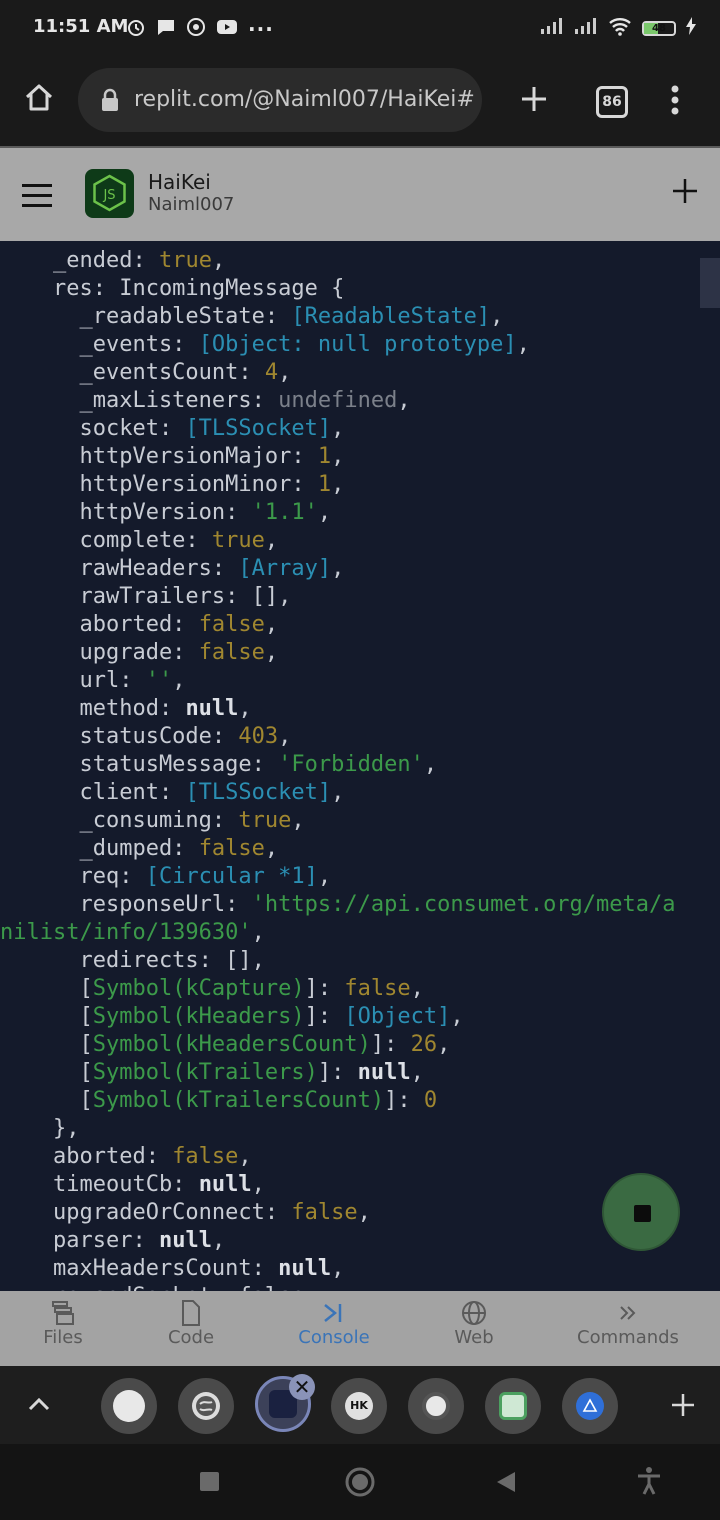 This screenshot has height=1520, width=720. Describe the element at coordinates (338, 400) in the screenshot. I see `console-token: undefined` at that location.